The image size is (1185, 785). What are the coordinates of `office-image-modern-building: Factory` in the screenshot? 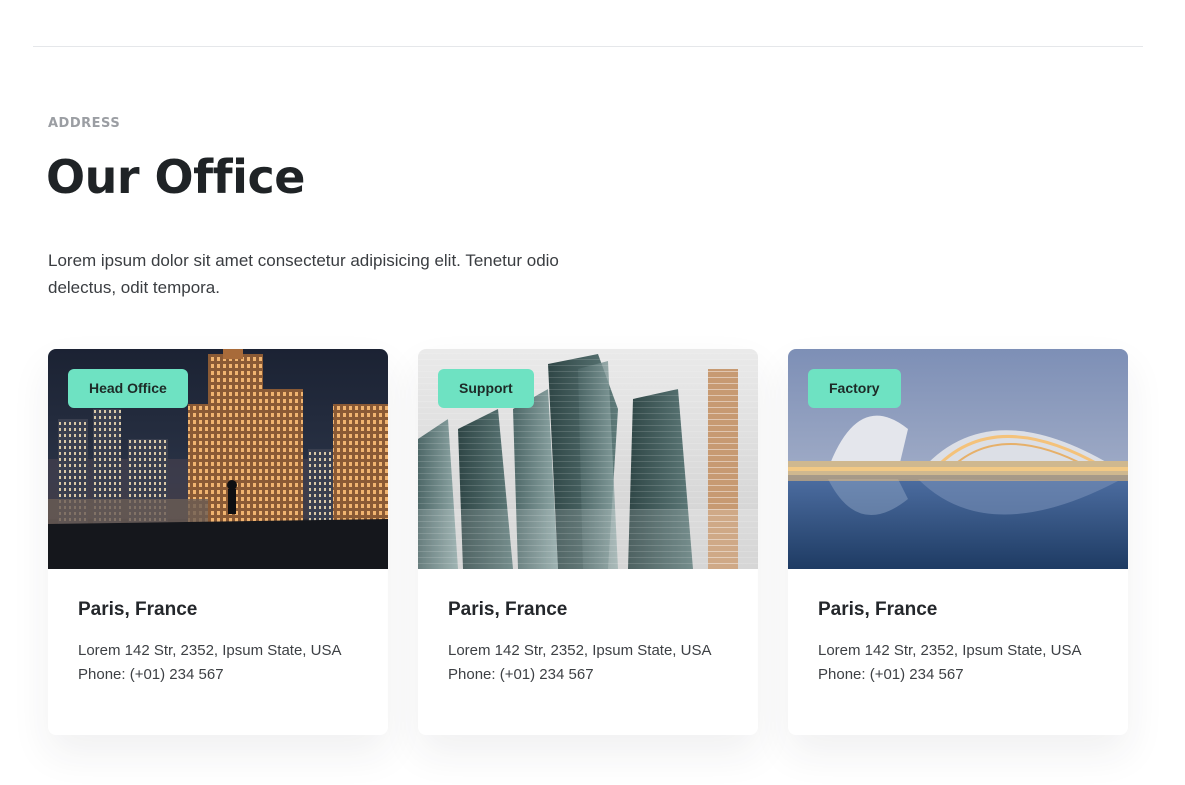 It's located at (958, 459).